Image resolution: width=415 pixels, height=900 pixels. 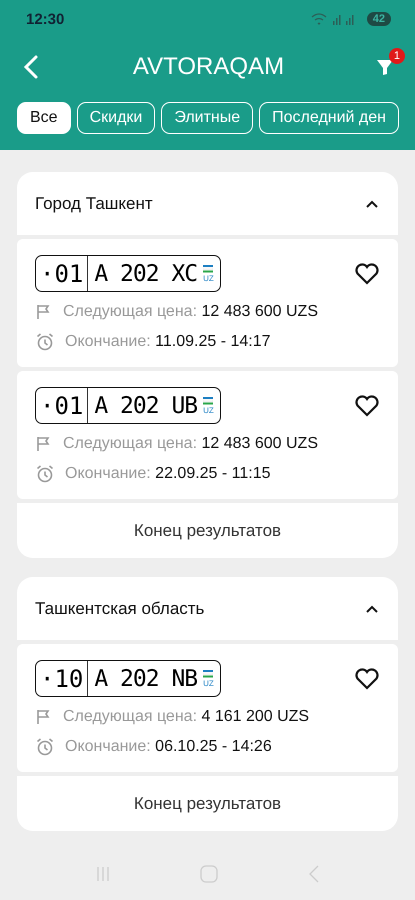 What do you see at coordinates (378, 19) in the screenshot?
I see `battery-level: 42` at bounding box center [378, 19].